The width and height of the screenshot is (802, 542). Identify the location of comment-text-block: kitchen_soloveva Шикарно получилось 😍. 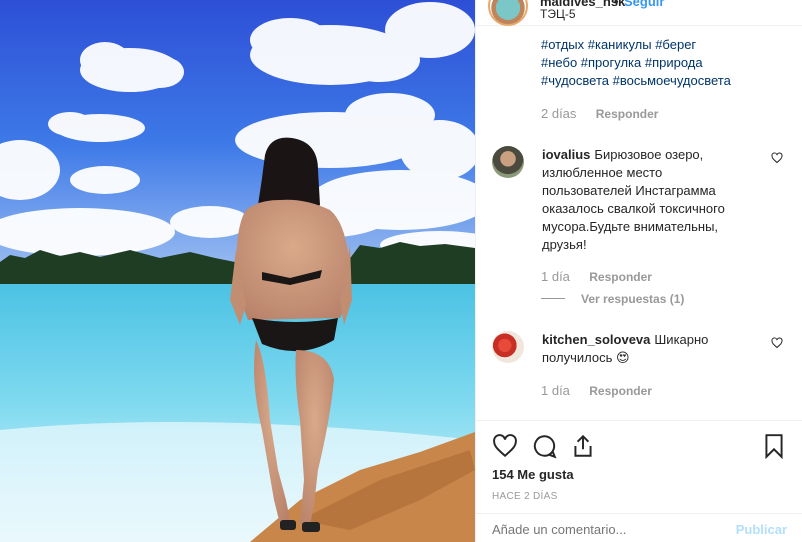
(648, 349).